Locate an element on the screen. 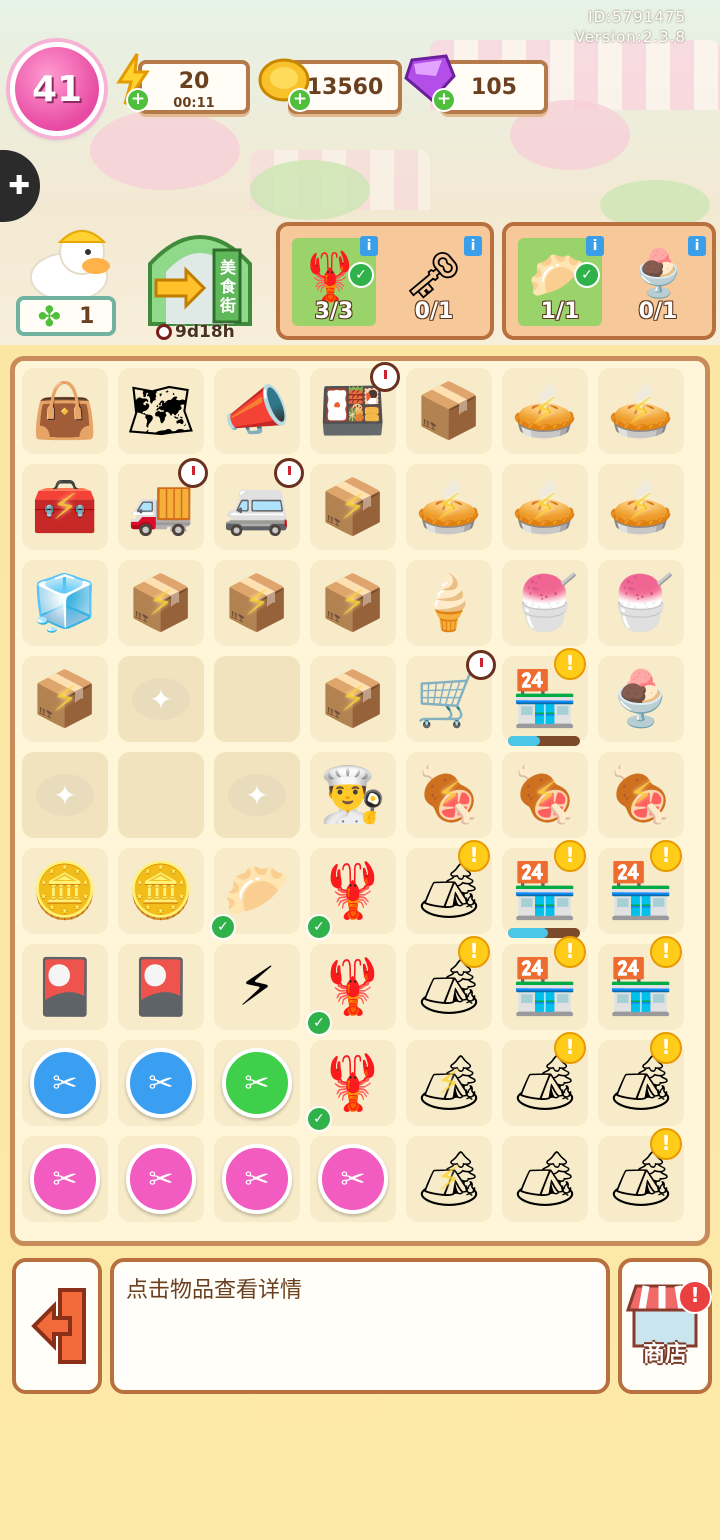 This screenshot has height=1540, width=720. board-cell: 🏕 is located at coordinates (545, 1179).